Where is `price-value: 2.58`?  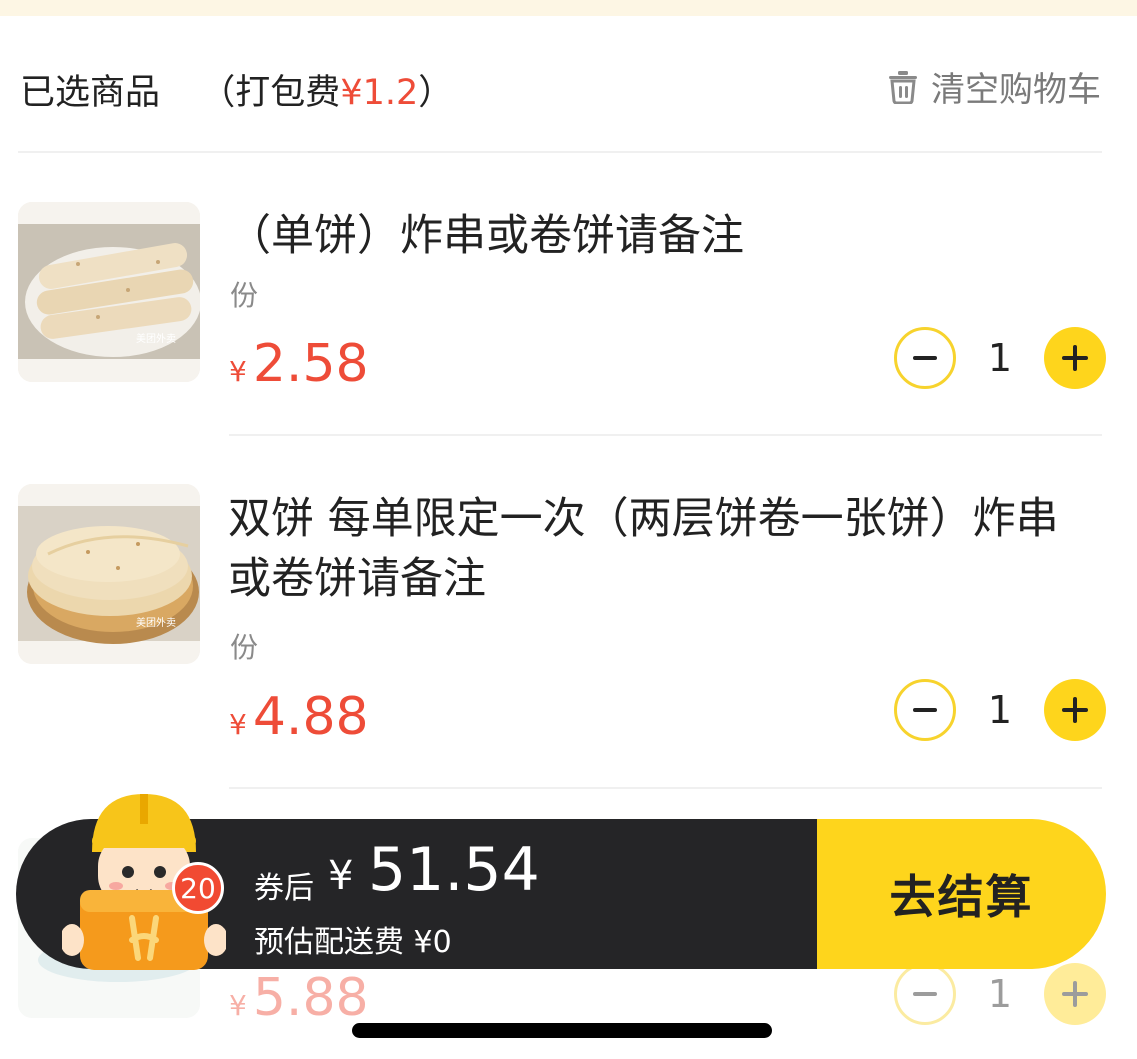 price-value: 2.58 is located at coordinates (310, 364).